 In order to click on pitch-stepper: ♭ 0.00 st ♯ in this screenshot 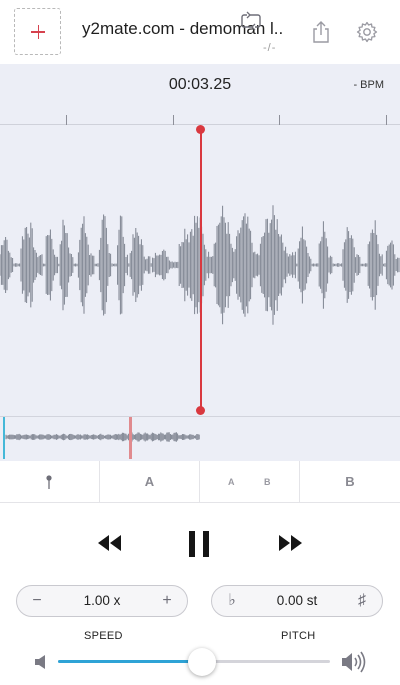, I will do `click(297, 601)`.